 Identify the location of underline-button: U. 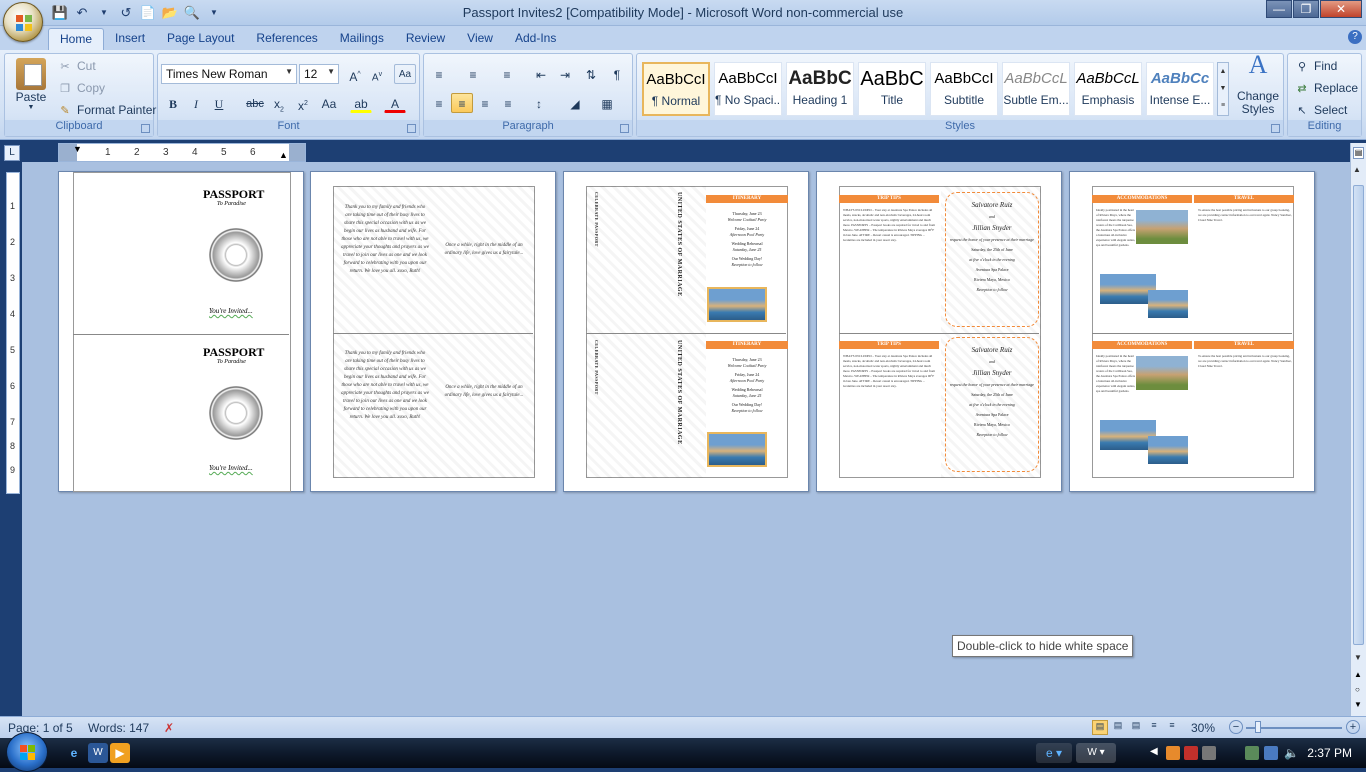
(219, 103).